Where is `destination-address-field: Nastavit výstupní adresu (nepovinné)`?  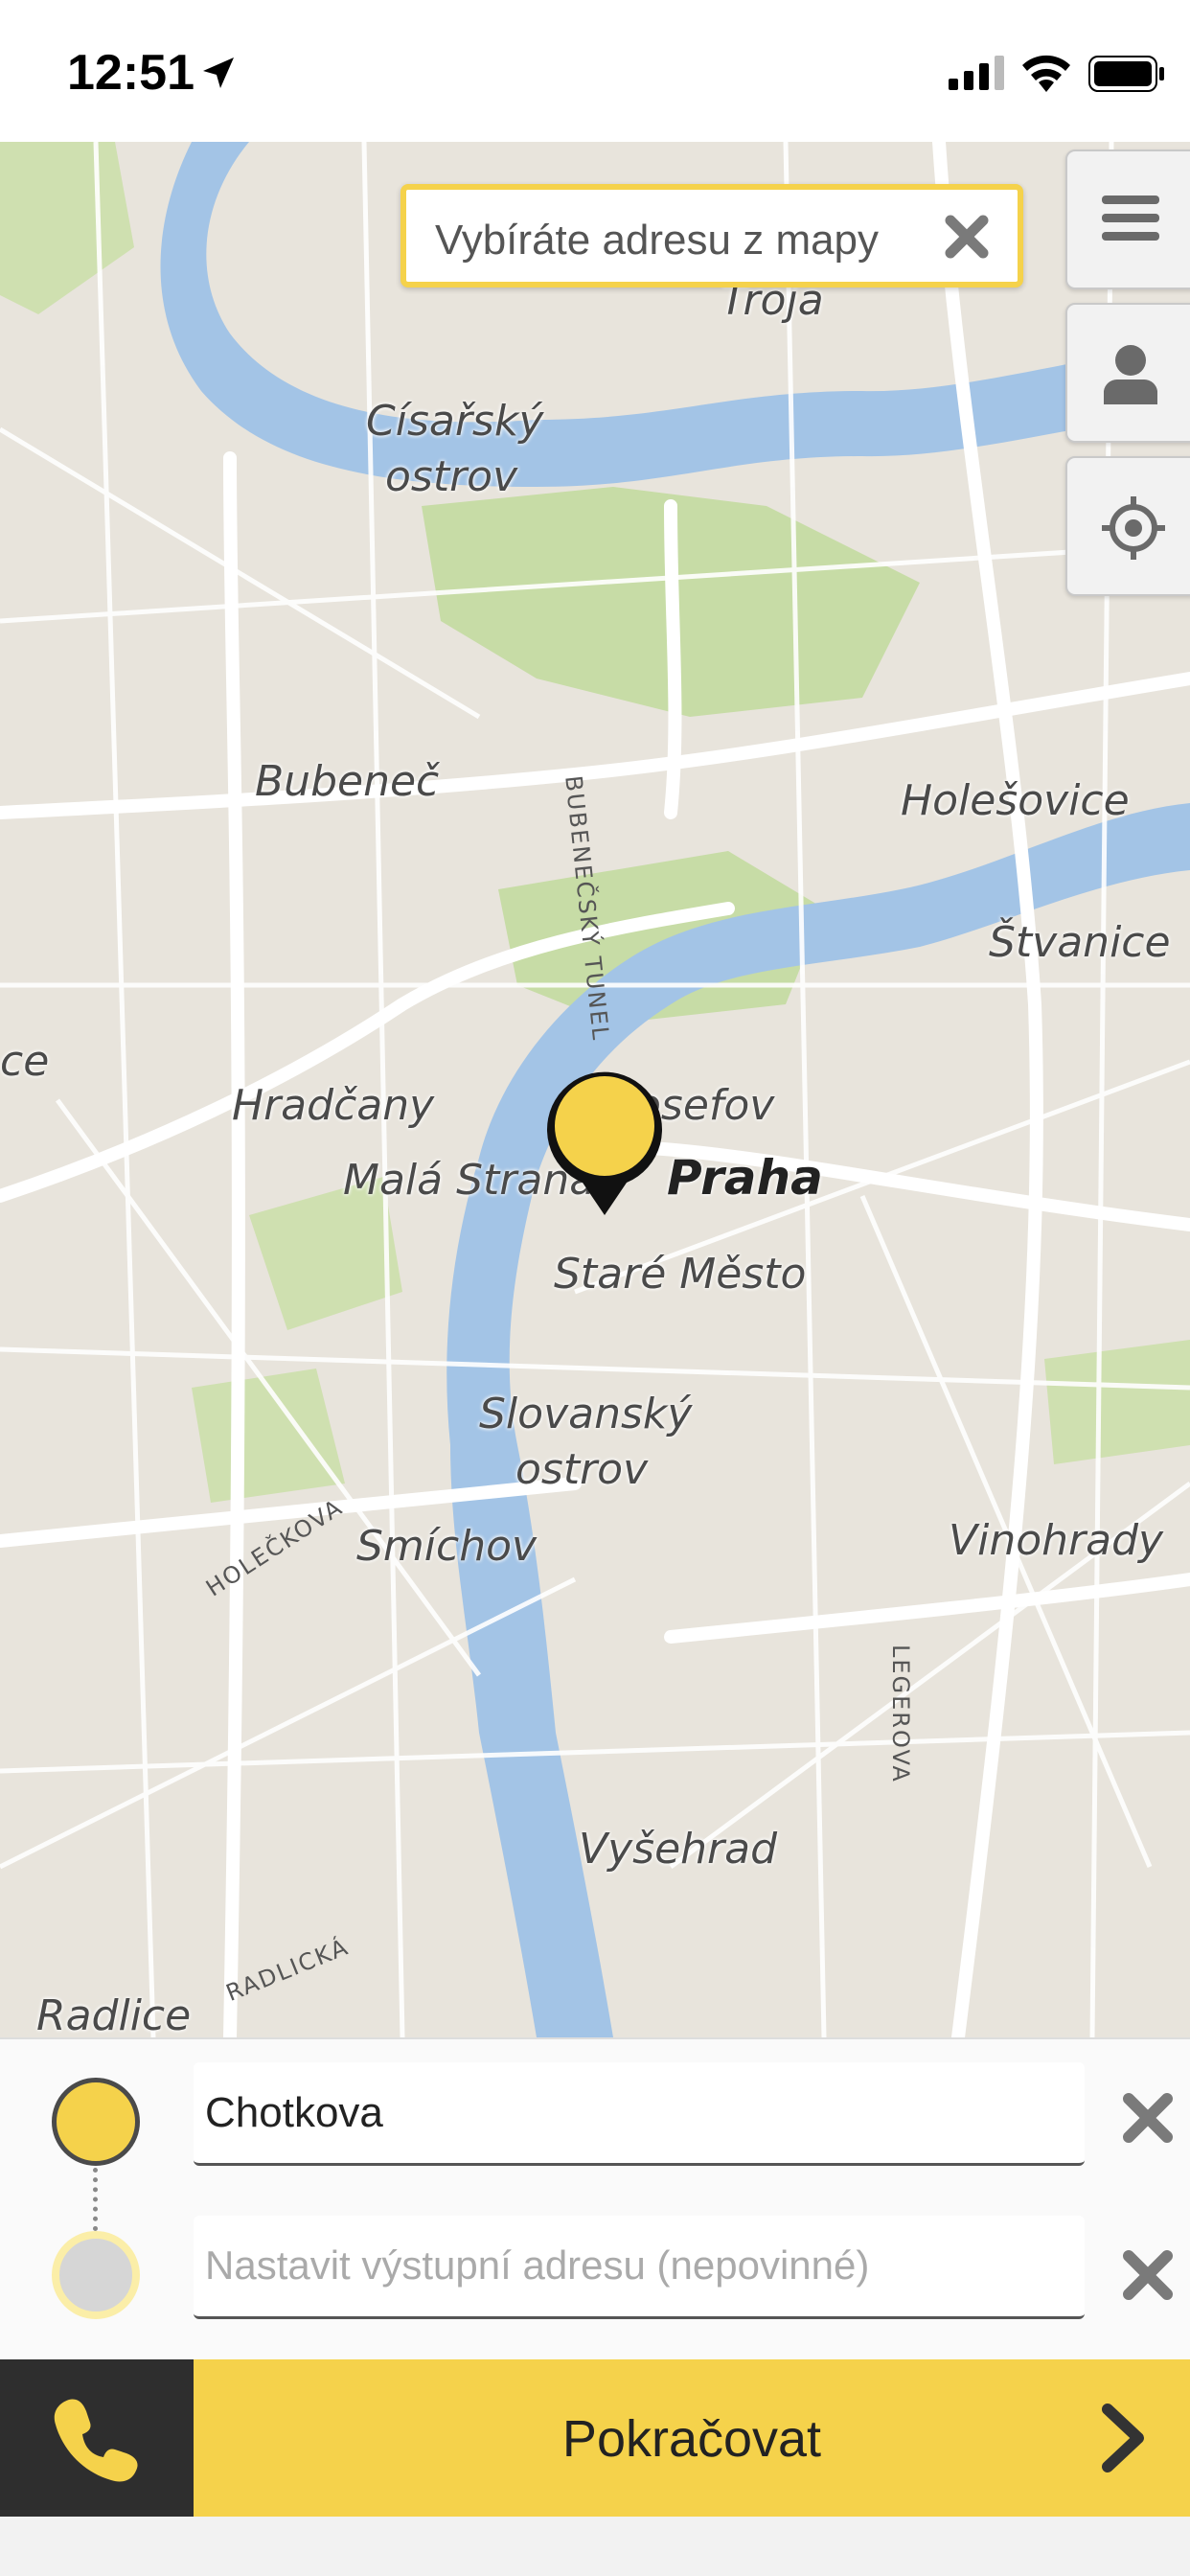
destination-address-field: Nastavit výstupní adresu (nepovinné) is located at coordinates (639, 2267).